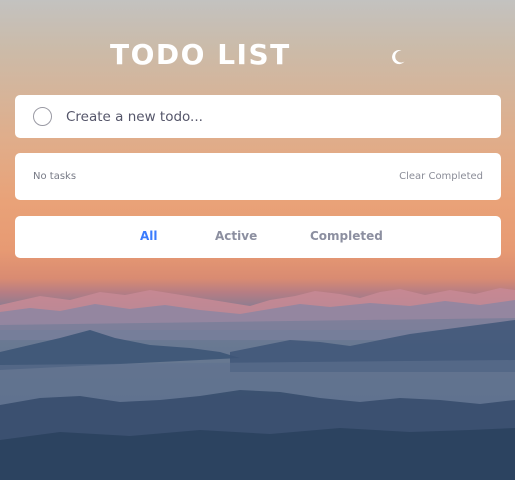 The height and width of the screenshot is (480, 515). What do you see at coordinates (55, 176) in the screenshot?
I see `empty-list-text: No tasks` at bounding box center [55, 176].